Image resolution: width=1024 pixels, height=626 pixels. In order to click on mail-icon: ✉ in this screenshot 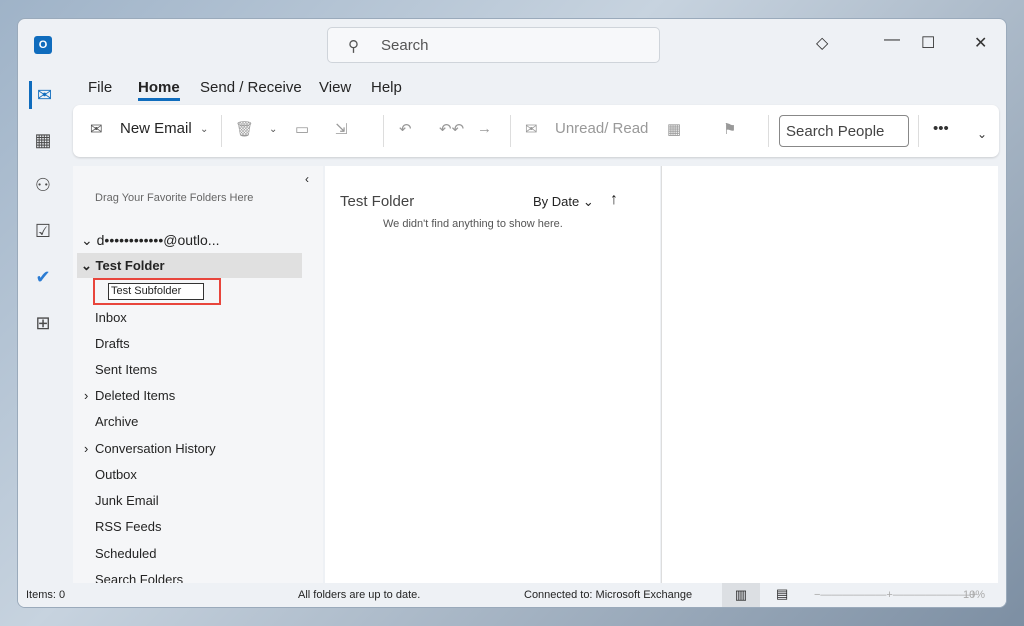, I will do `click(43, 95)`.